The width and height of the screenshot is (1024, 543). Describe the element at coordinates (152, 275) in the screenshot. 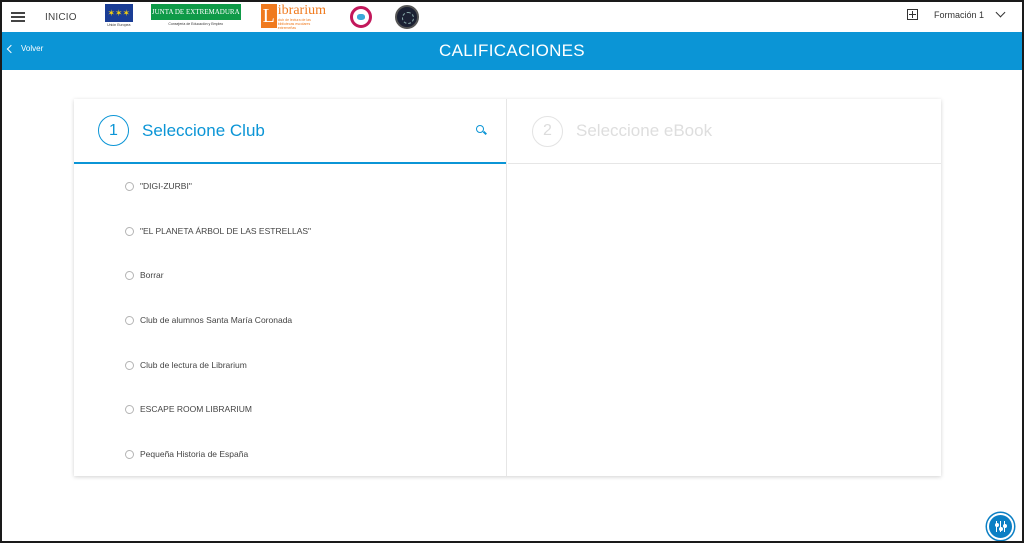

I see `club-name: Borrar` at that location.